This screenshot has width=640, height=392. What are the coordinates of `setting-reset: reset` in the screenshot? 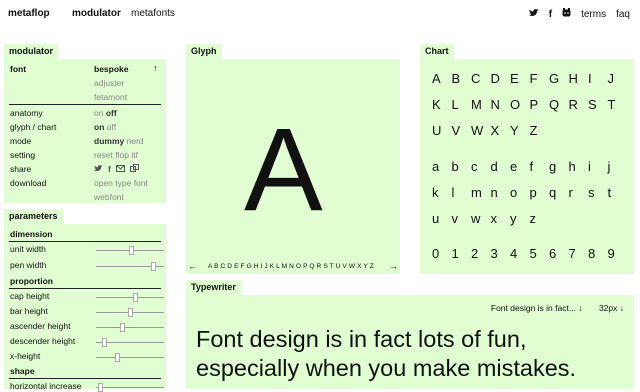 It's located at (103, 155).